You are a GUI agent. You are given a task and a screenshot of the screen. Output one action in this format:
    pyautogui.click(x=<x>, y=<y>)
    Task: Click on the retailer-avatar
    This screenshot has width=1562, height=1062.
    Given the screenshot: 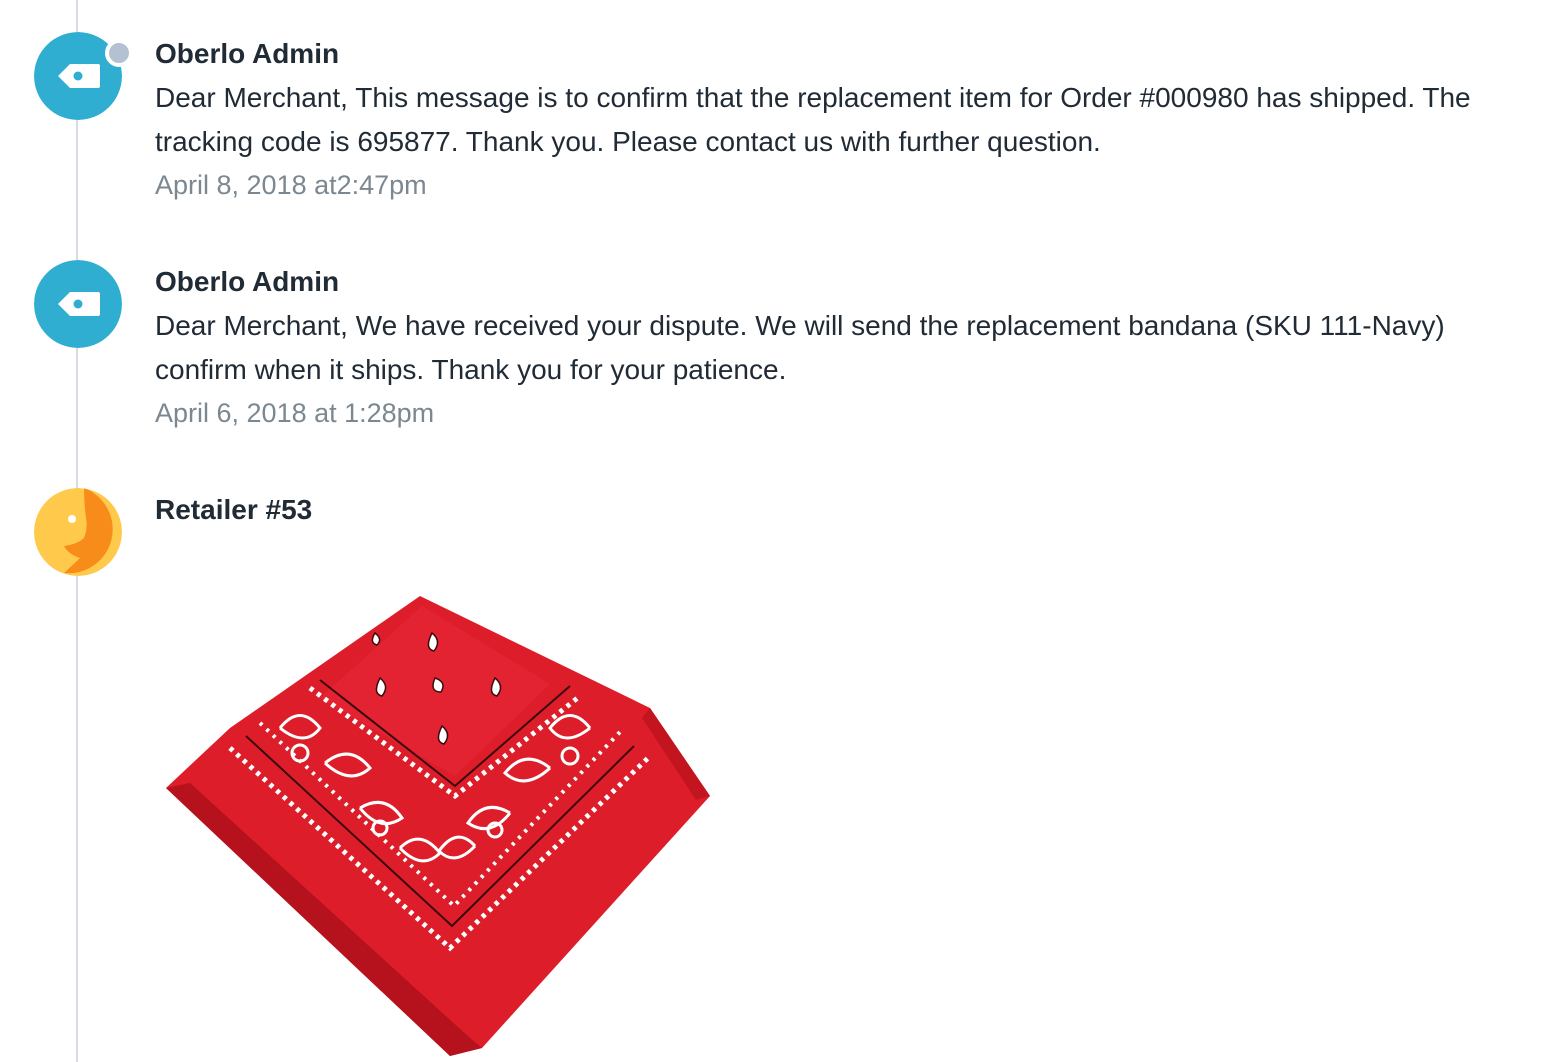 What is the action you would take?
    pyautogui.click(x=78, y=532)
    